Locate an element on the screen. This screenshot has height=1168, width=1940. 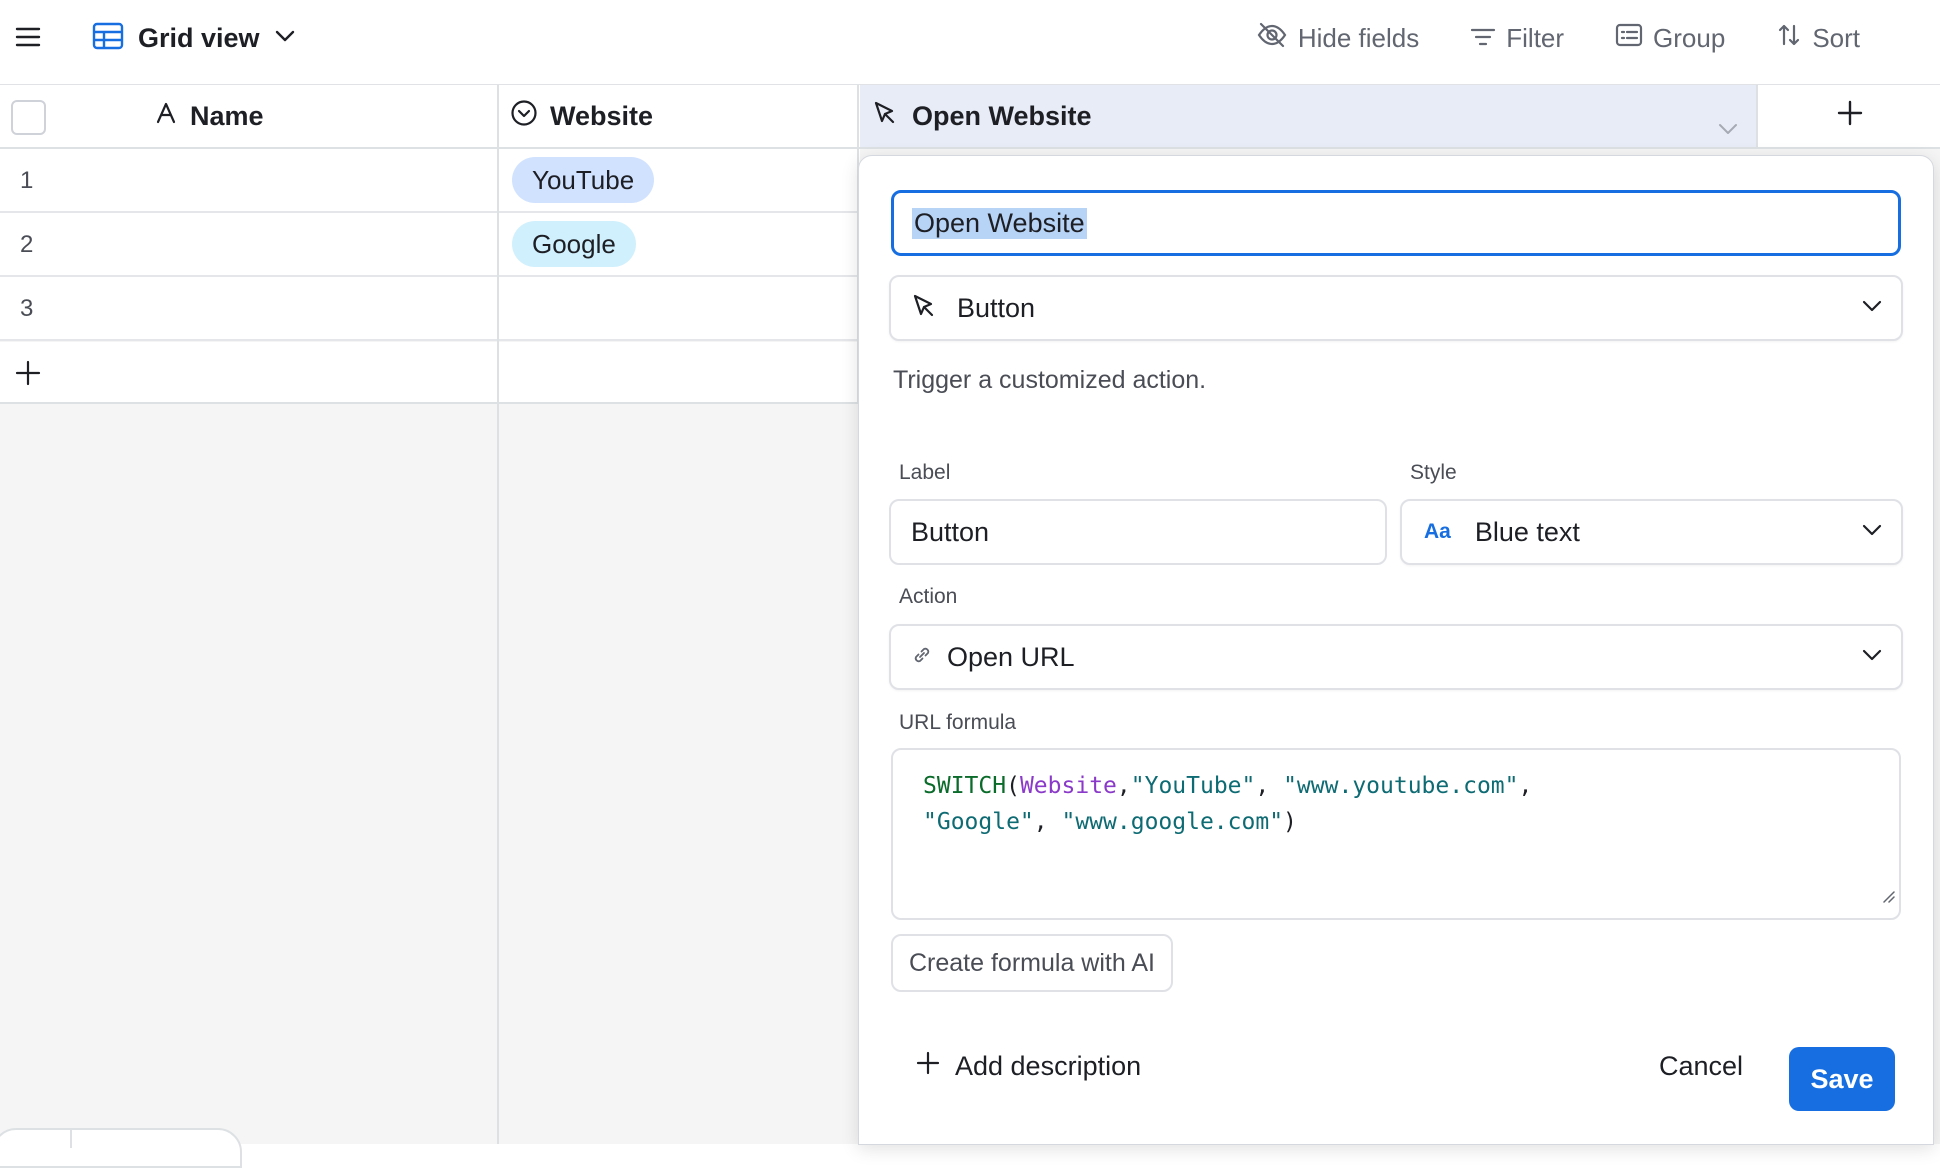
footer-tab is located at coordinates (121, 1148).